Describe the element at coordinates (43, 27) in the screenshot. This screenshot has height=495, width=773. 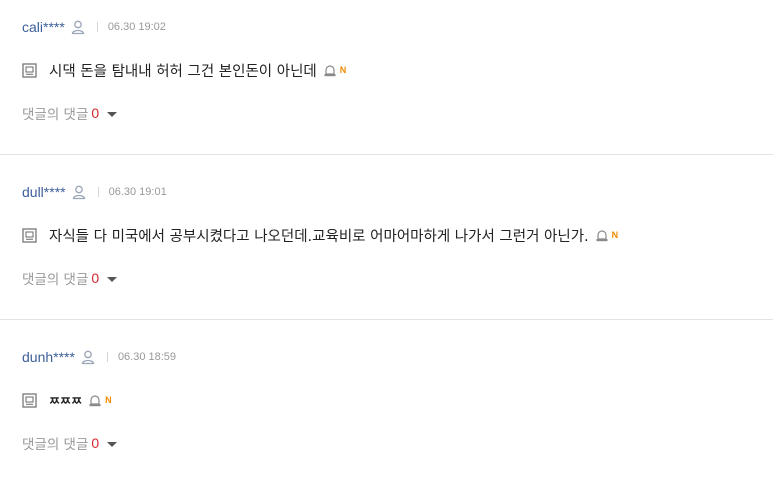
I see `comment-username: cali****` at that location.